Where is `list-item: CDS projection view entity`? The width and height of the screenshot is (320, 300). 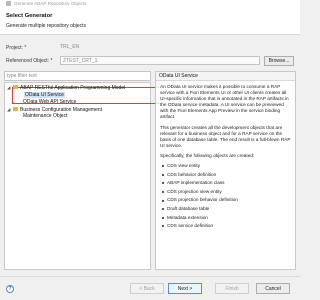
list-item: CDS projection view entity is located at coordinates (225, 192).